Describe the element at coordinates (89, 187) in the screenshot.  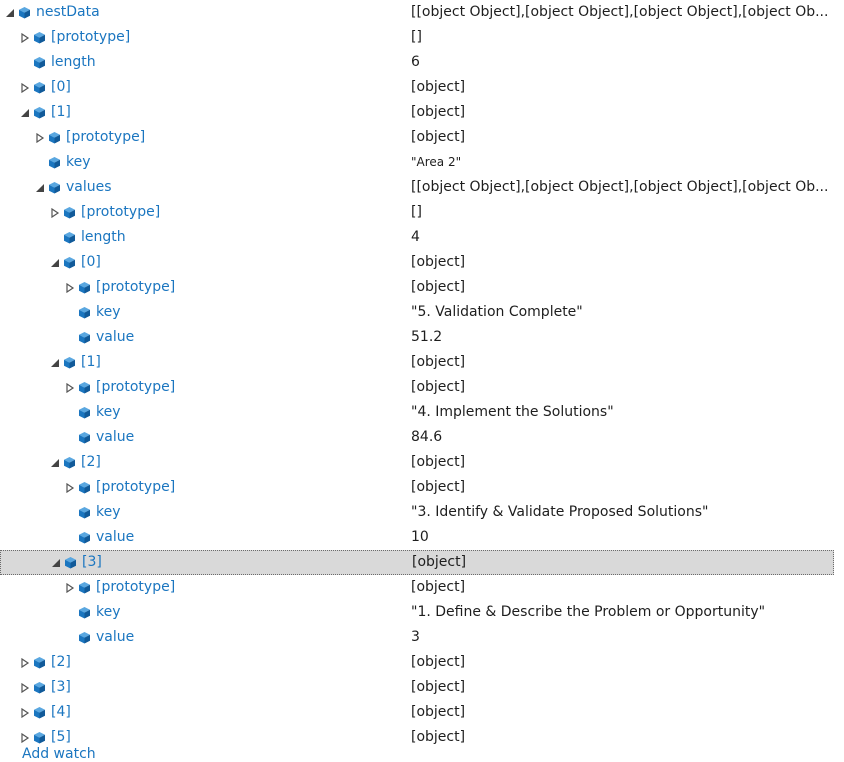
I see `property-name: values` at that location.